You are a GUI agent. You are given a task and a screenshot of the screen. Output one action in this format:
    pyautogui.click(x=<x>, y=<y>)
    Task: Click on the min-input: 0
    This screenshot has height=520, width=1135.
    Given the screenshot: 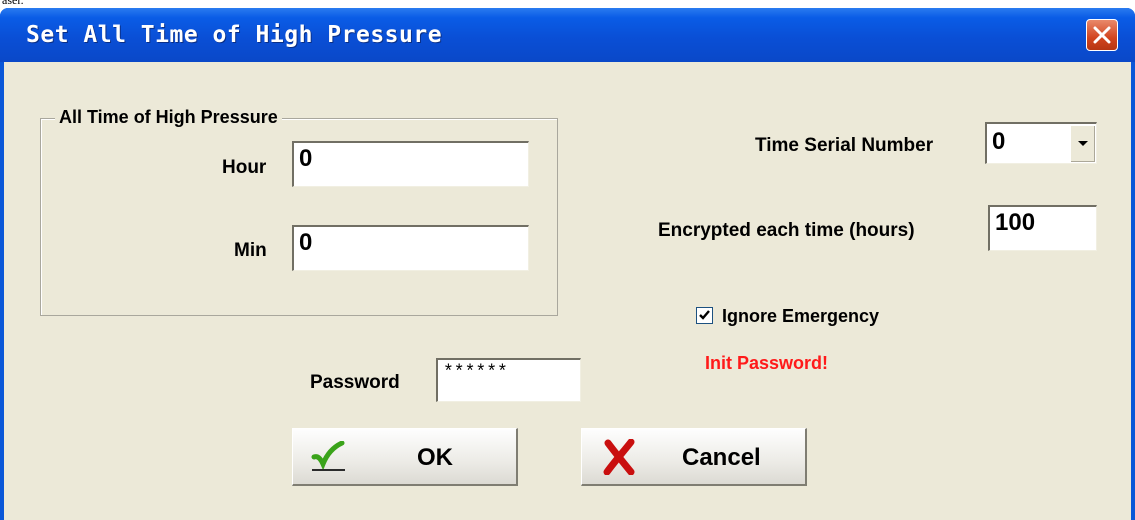 What is the action you would take?
    pyautogui.click(x=410, y=248)
    